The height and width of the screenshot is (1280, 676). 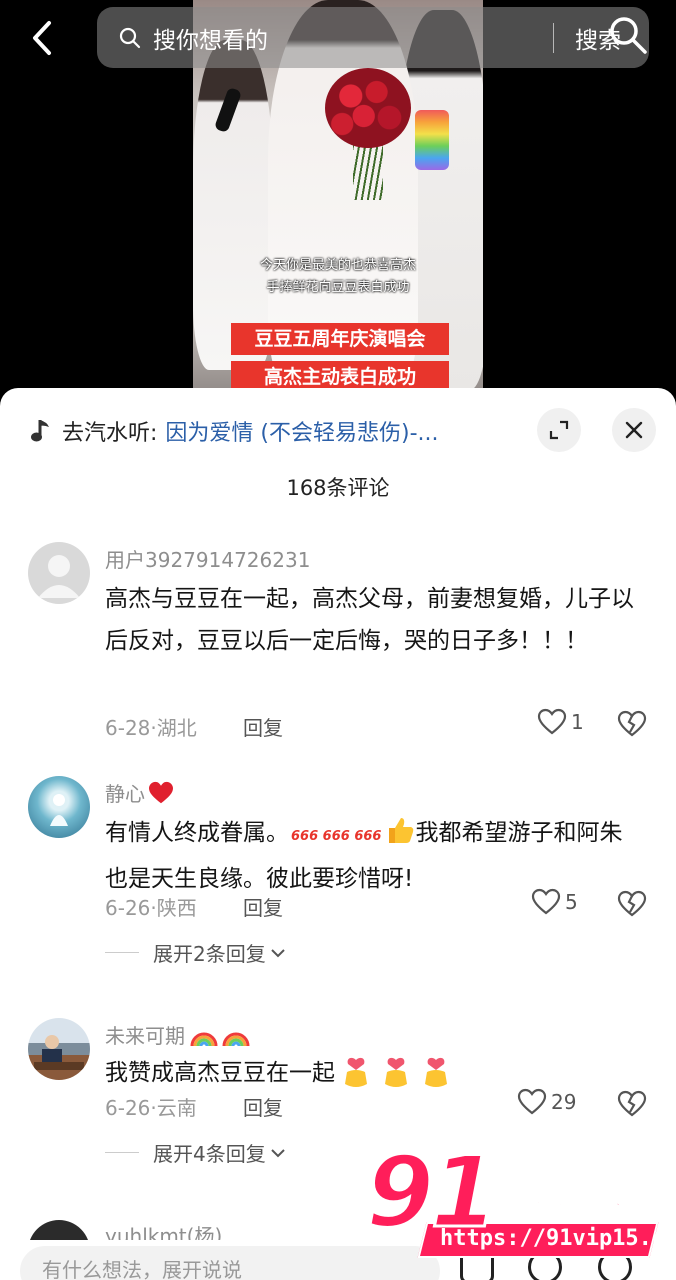 I want to click on watermark-brand: 吃瓜中心, so click(x=564, y=1191).